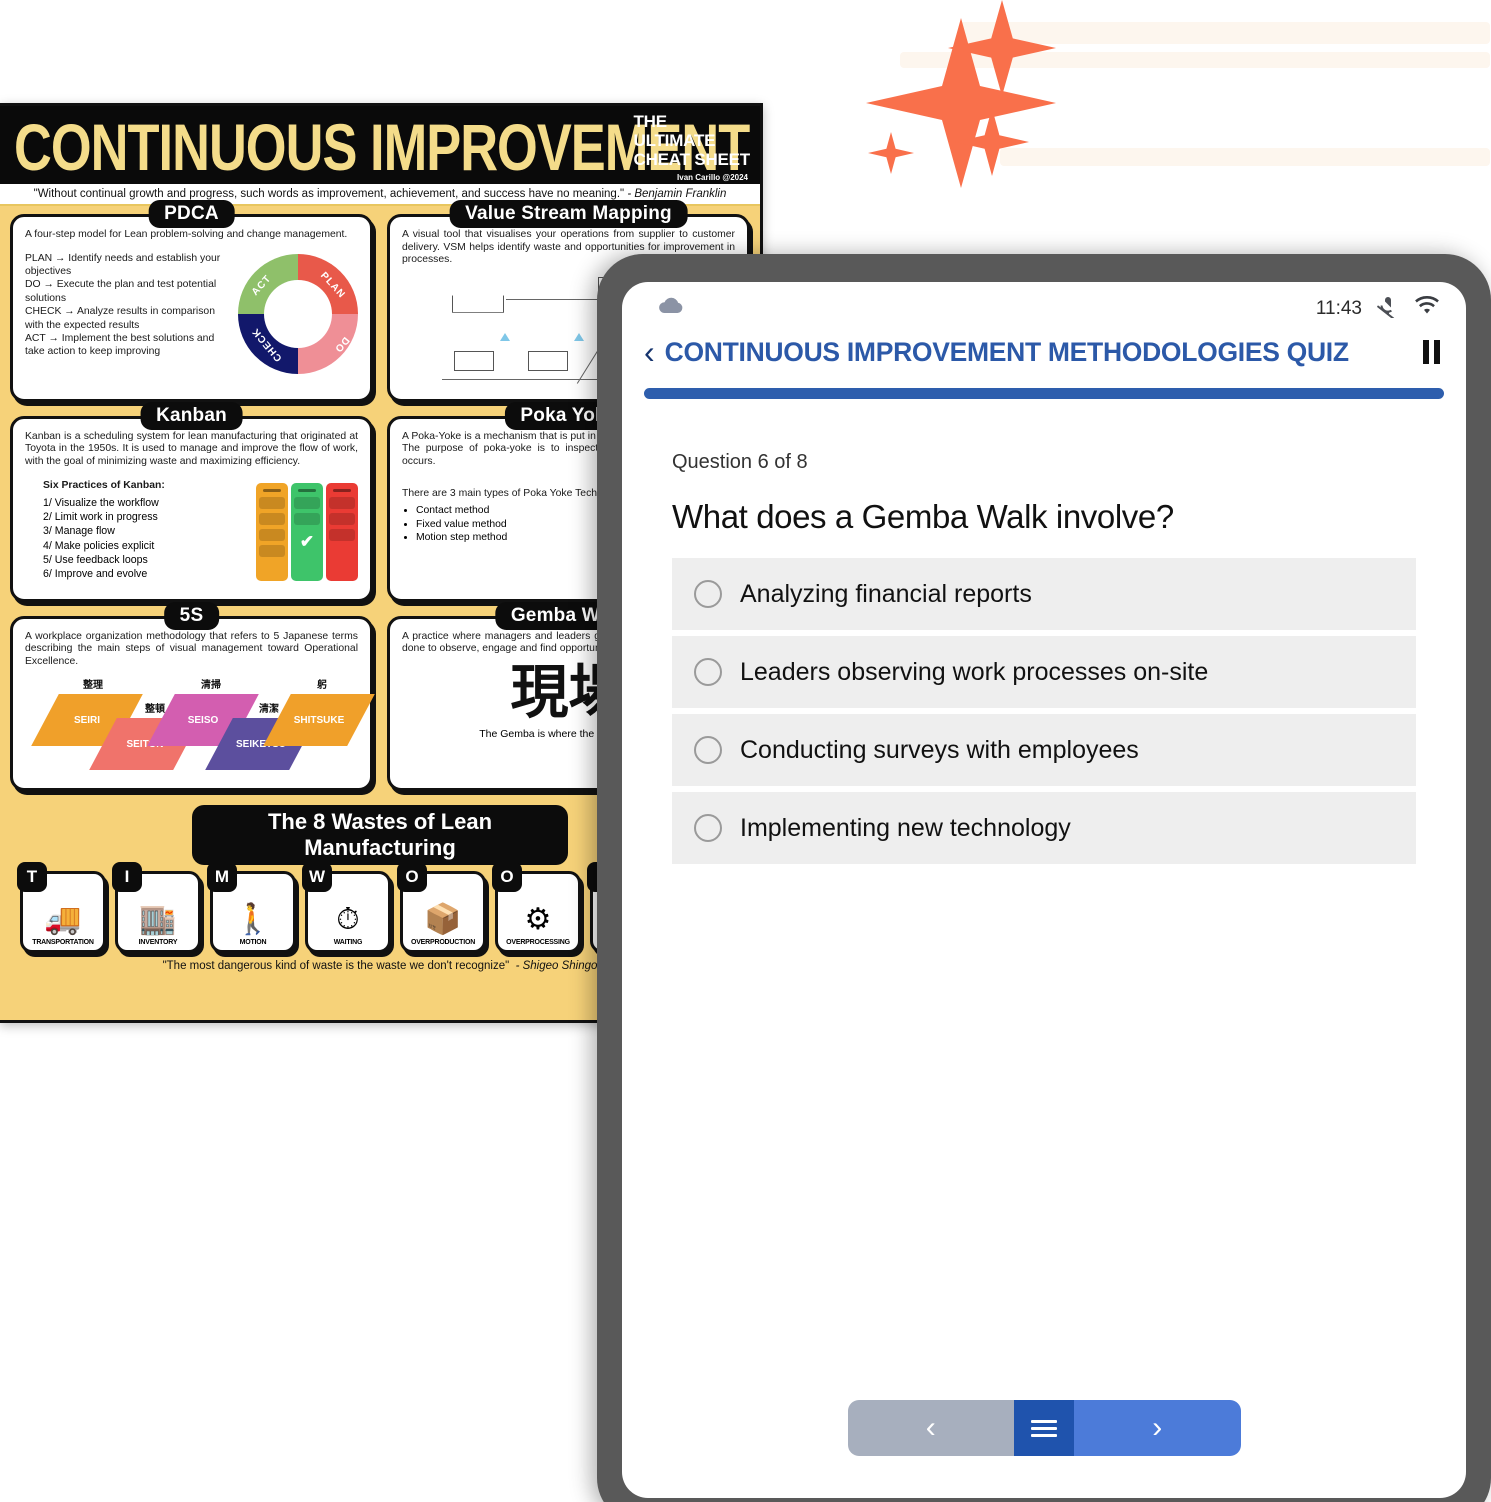  Describe the element at coordinates (298, 313) in the screenshot. I see `pdca-donut-chart: PLAN DO CHECK ACT` at that location.